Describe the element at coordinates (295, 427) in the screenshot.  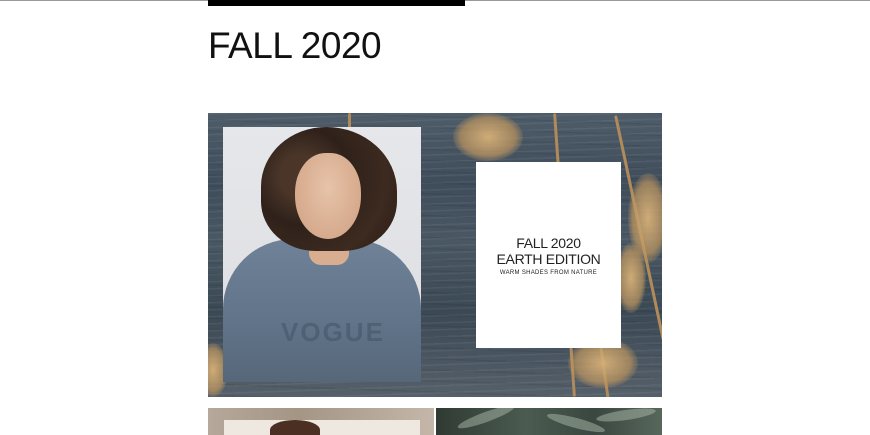
I see `tile-photo-hair` at that location.